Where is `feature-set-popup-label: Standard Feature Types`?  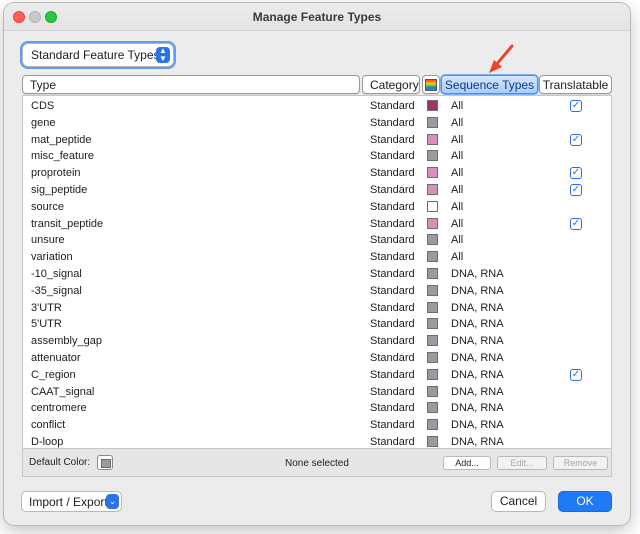
feature-set-popup-label: Standard Feature Types is located at coordinates (95, 55).